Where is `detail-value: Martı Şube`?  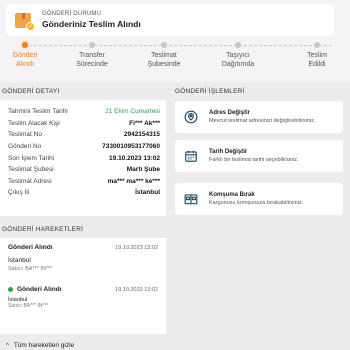 detail-value: Martı Şube is located at coordinates (143, 170).